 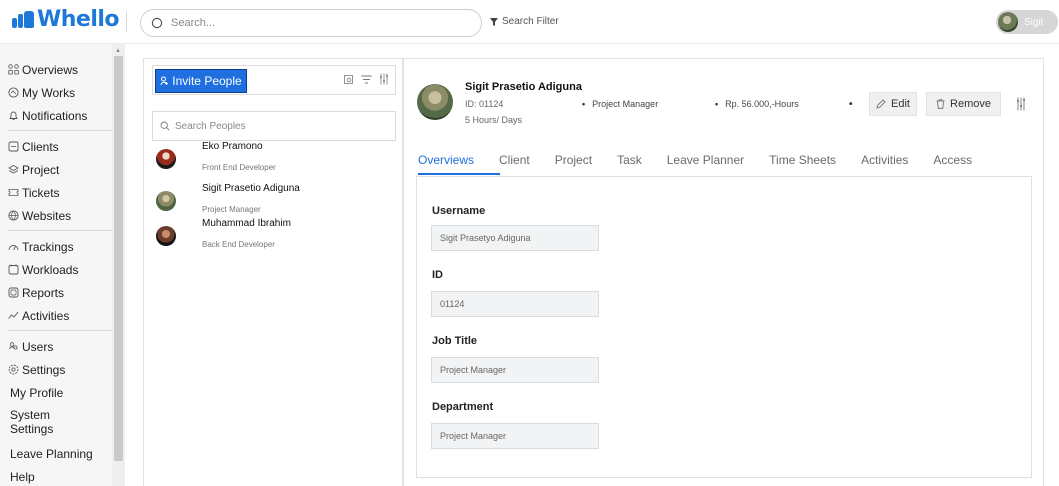 What do you see at coordinates (44, 369) in the screenshot?
I see `sidebar-item-label: Settings` at bounding box center [44, 369].